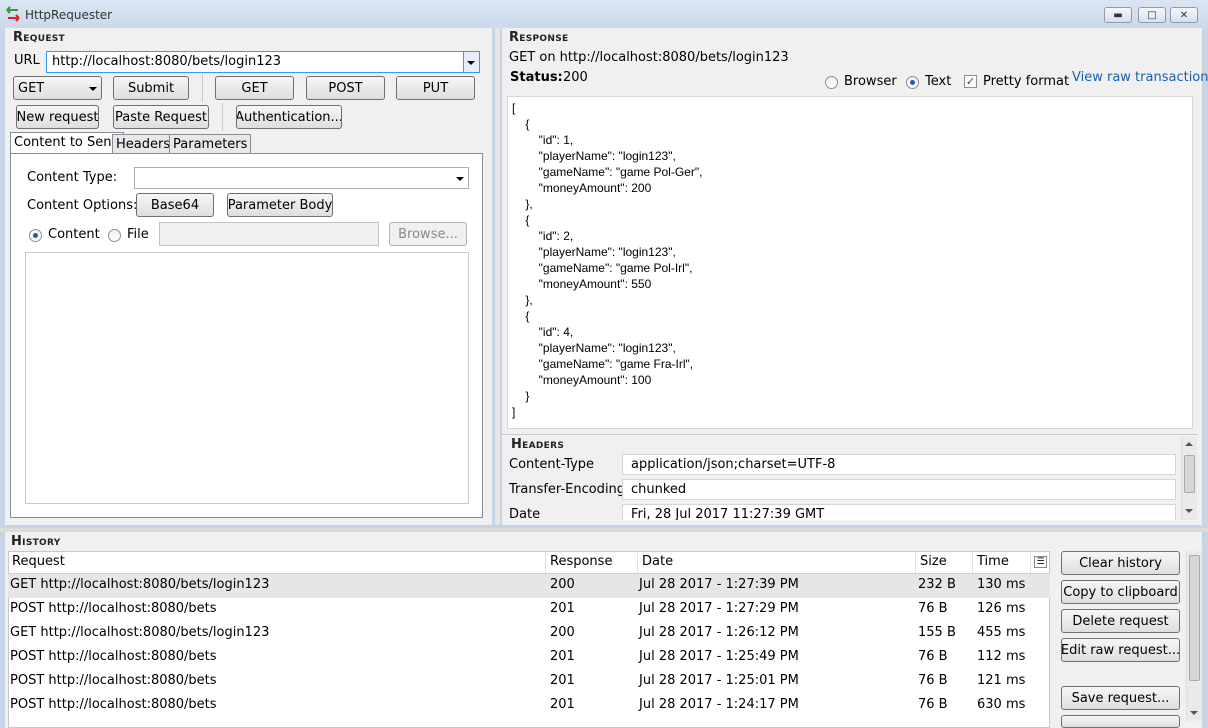  I want to click on new-request-button: New request, so click(57, 117).